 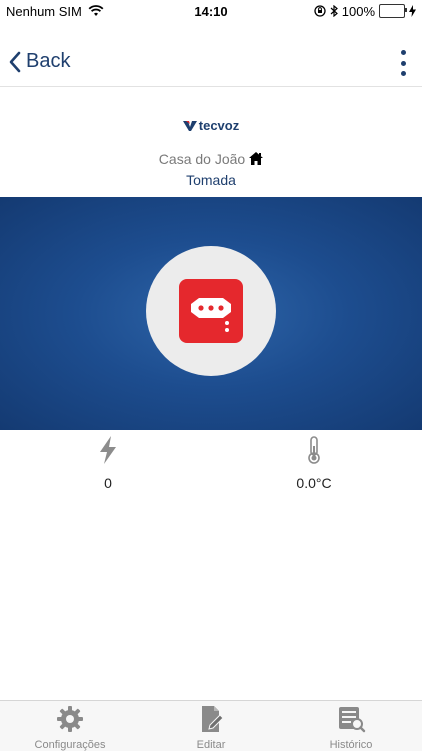 I want to click on chevron-left-icon, so click(x=15, y=61).